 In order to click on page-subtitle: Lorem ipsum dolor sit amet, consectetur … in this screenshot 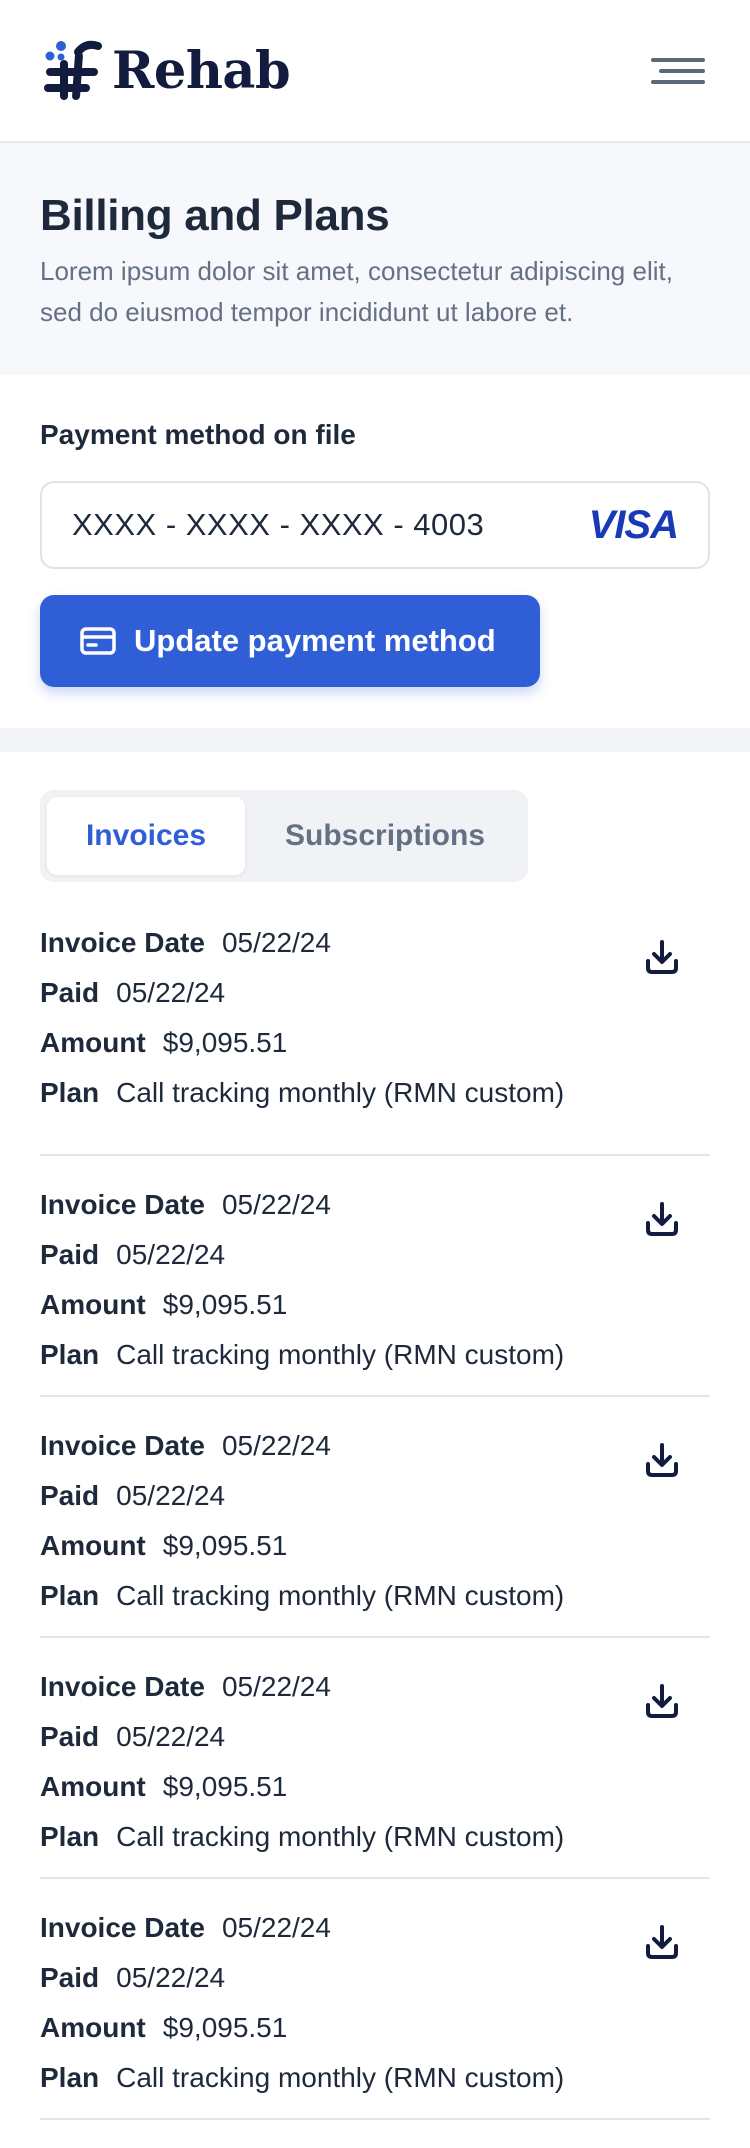, I will do `click(356, 291)`.